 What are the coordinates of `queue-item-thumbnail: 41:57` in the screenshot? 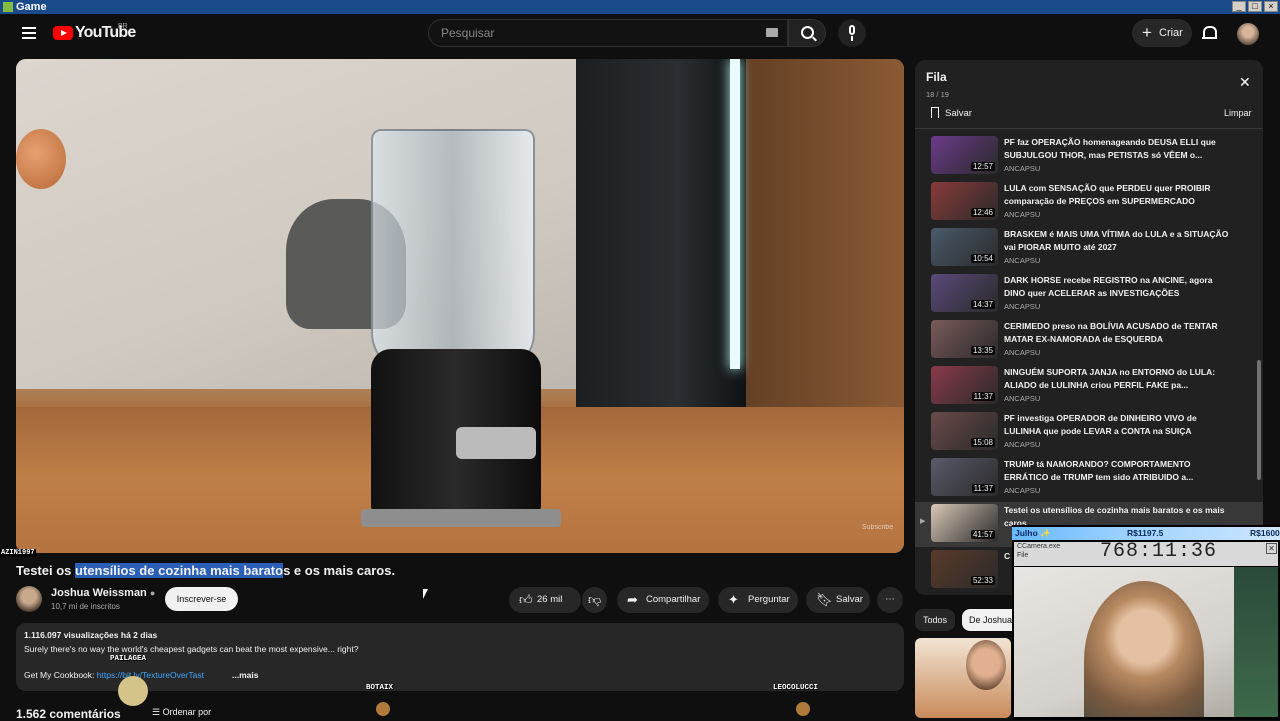 It's located at (964, 523).